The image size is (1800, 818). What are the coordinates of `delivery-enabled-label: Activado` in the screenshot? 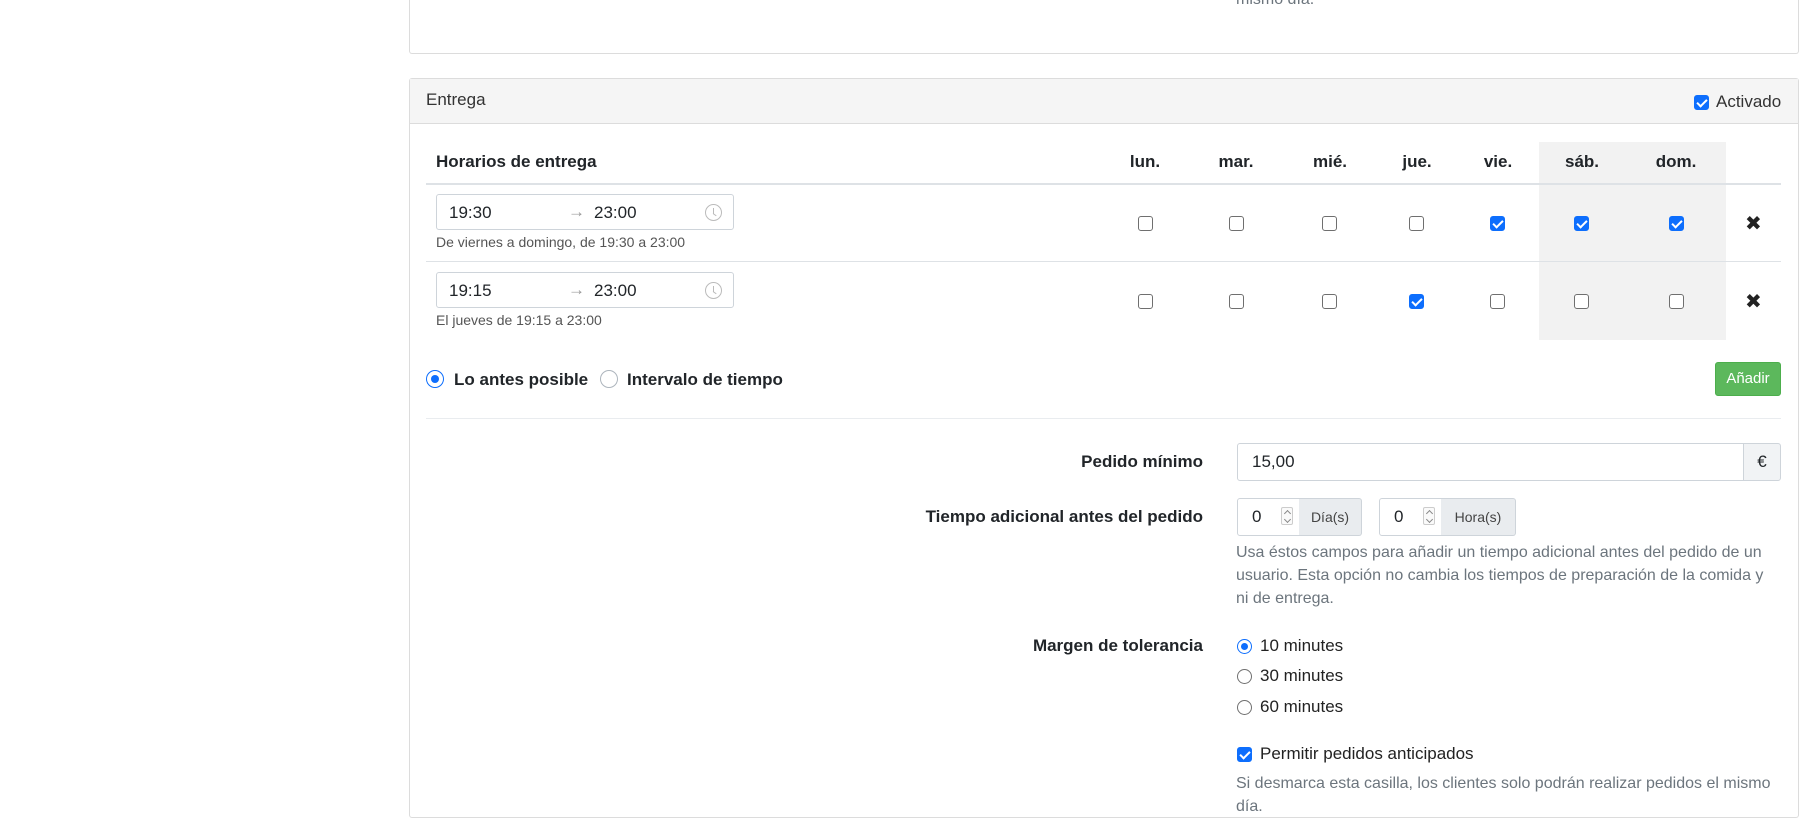 It's located at (1748, 102).